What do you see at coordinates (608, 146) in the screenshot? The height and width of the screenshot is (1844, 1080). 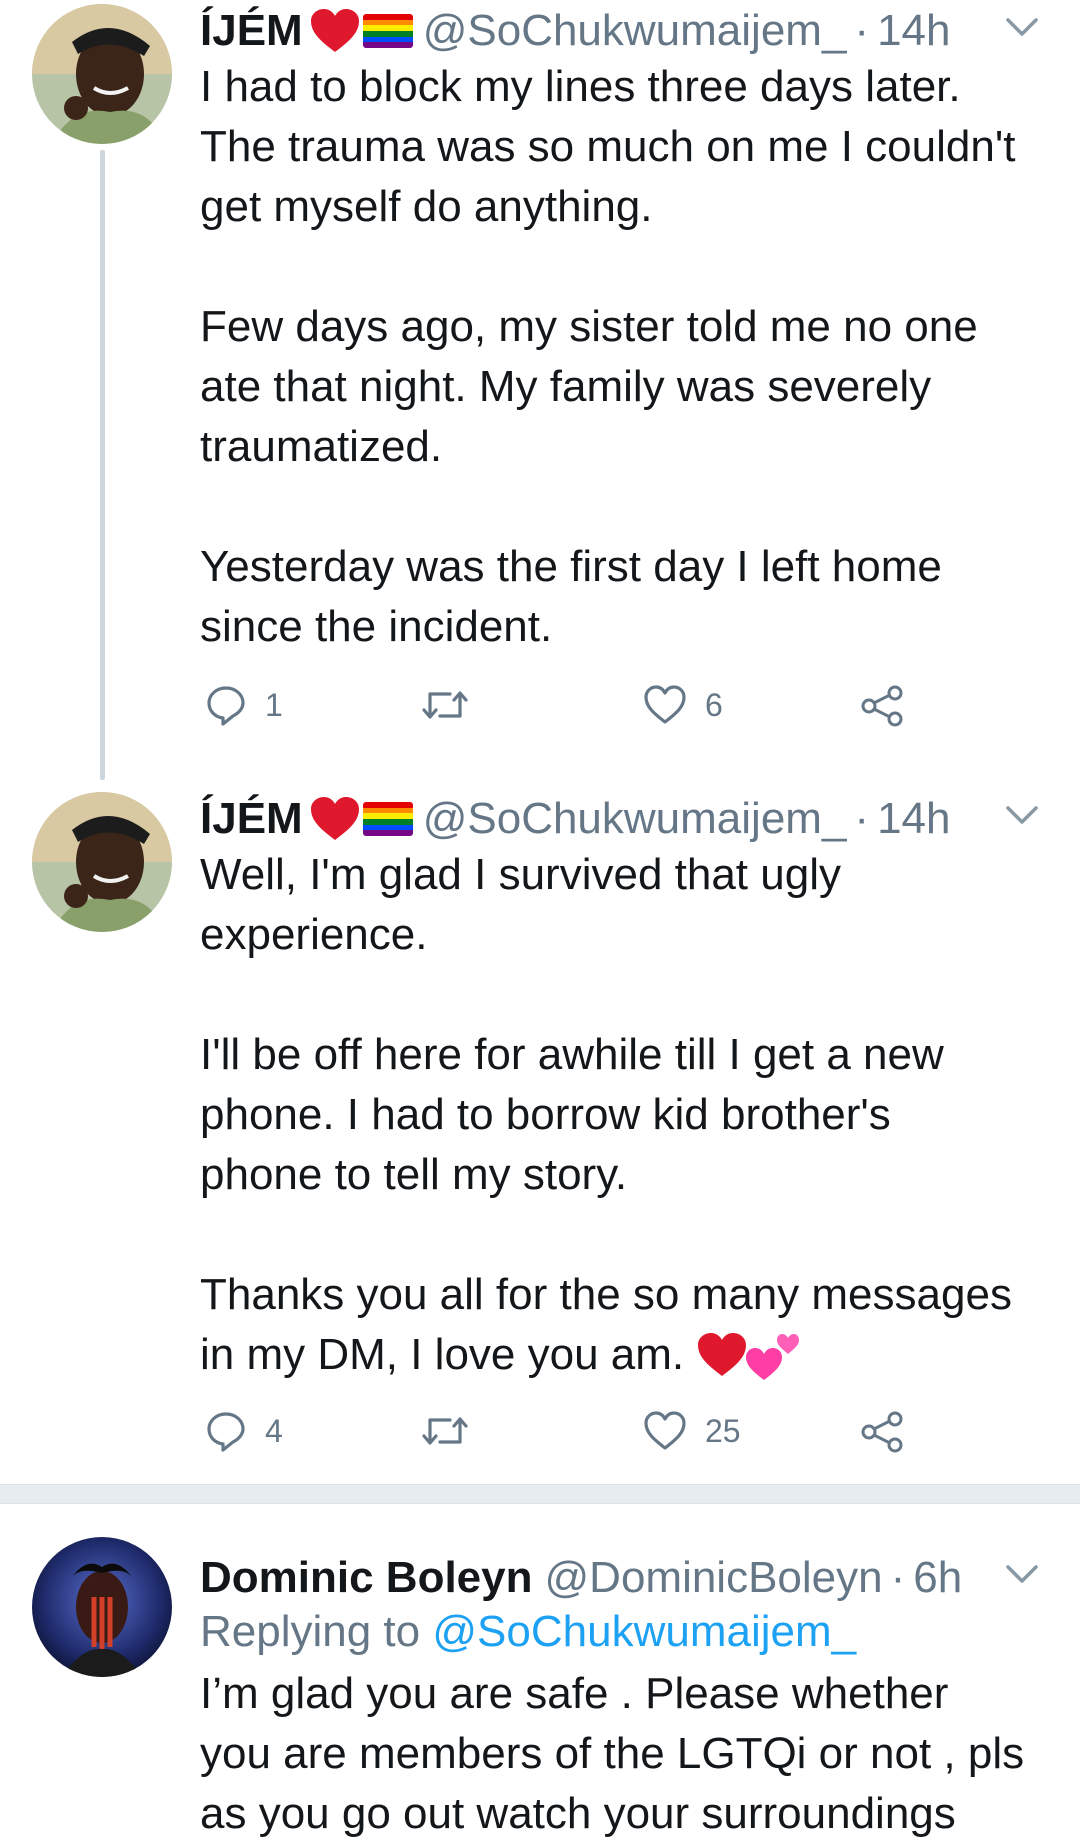 I see `text-line: The trauma was so much on me I couldn't` at bounding box center [608, 146].